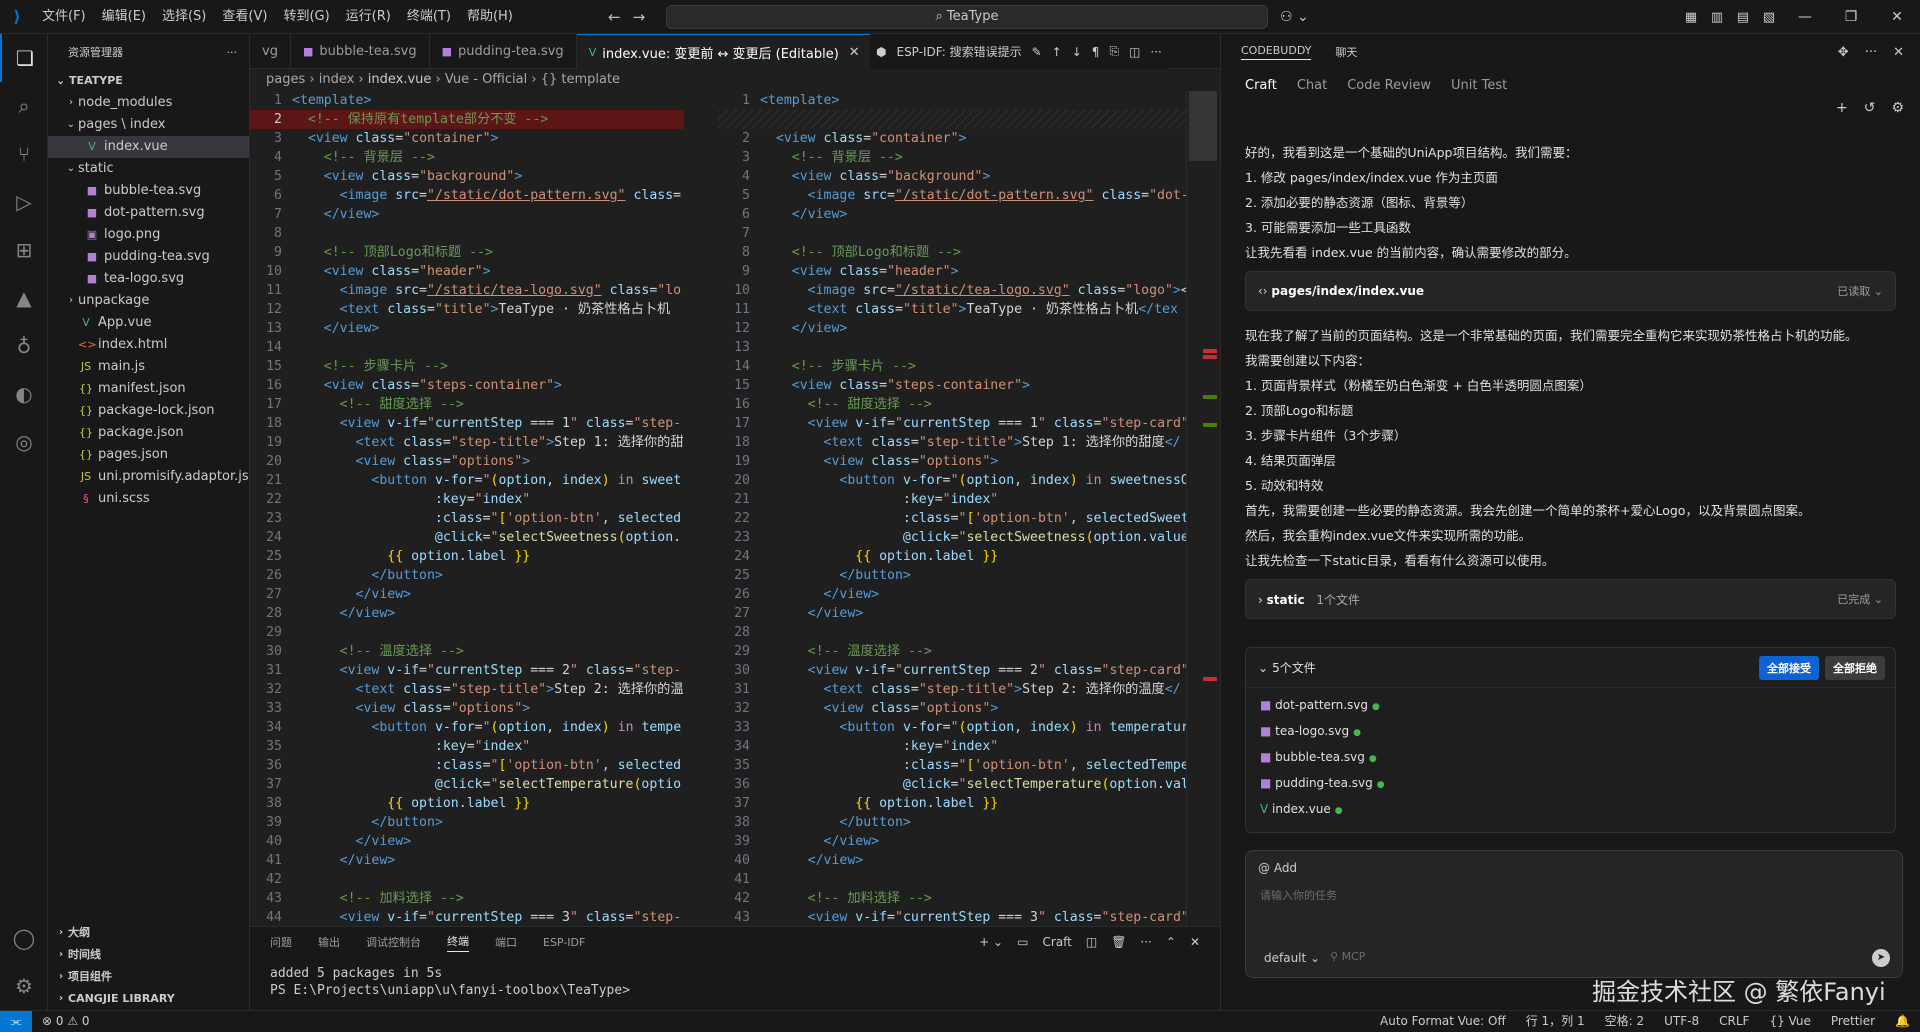 The height and width of the screenshot is (1032, 1920). I want to click on tree-item: ▣ logo.png, so click(148, 235).